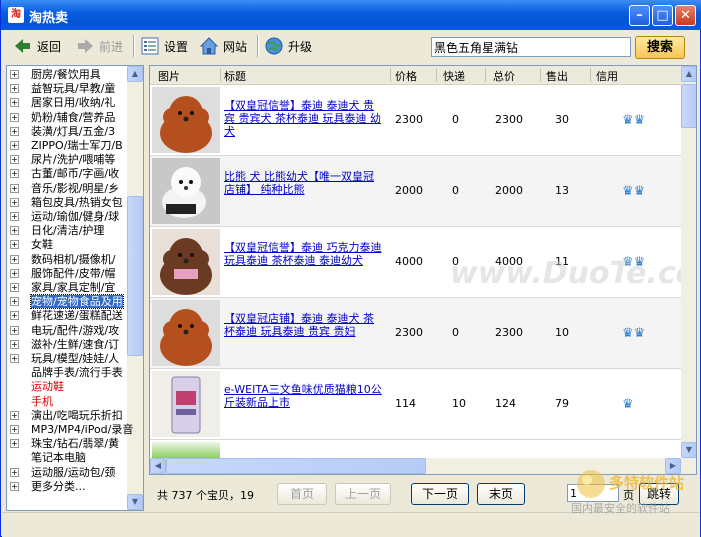 This screenshot has height=537, width=701. What do you see at coordinates (169, 76) in the screenshot?
I see `header-picture: 图片` at bounding box center [169, 76].